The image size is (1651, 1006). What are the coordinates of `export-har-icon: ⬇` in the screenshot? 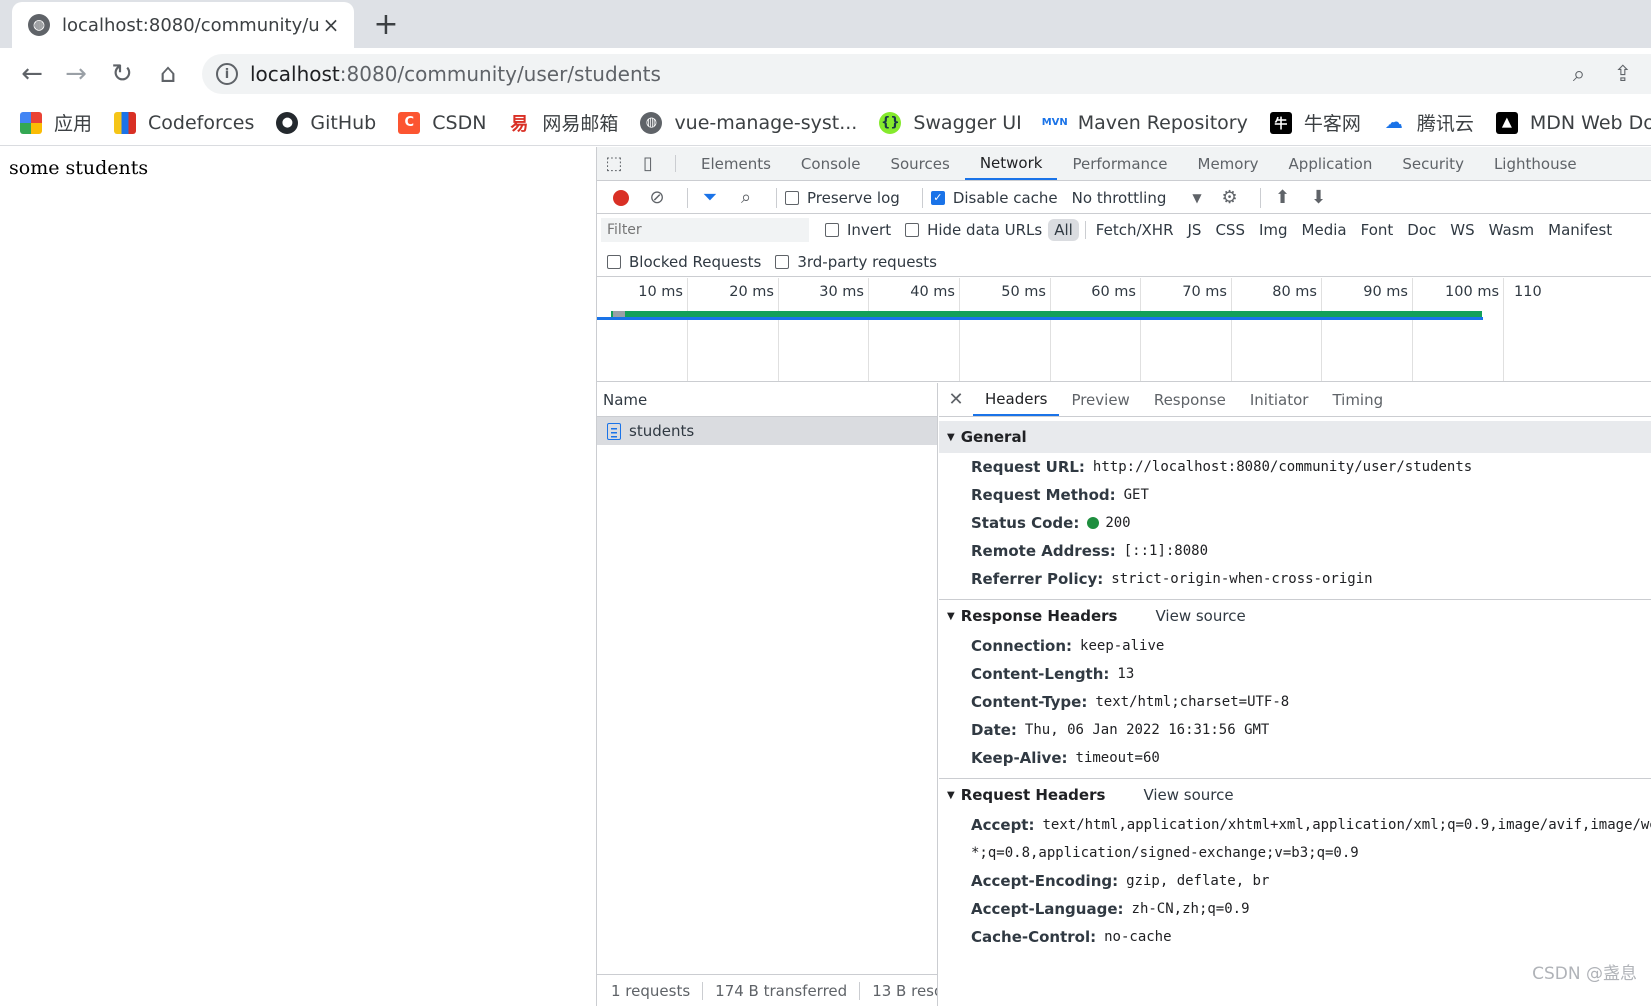 It's located at (1319, 198).